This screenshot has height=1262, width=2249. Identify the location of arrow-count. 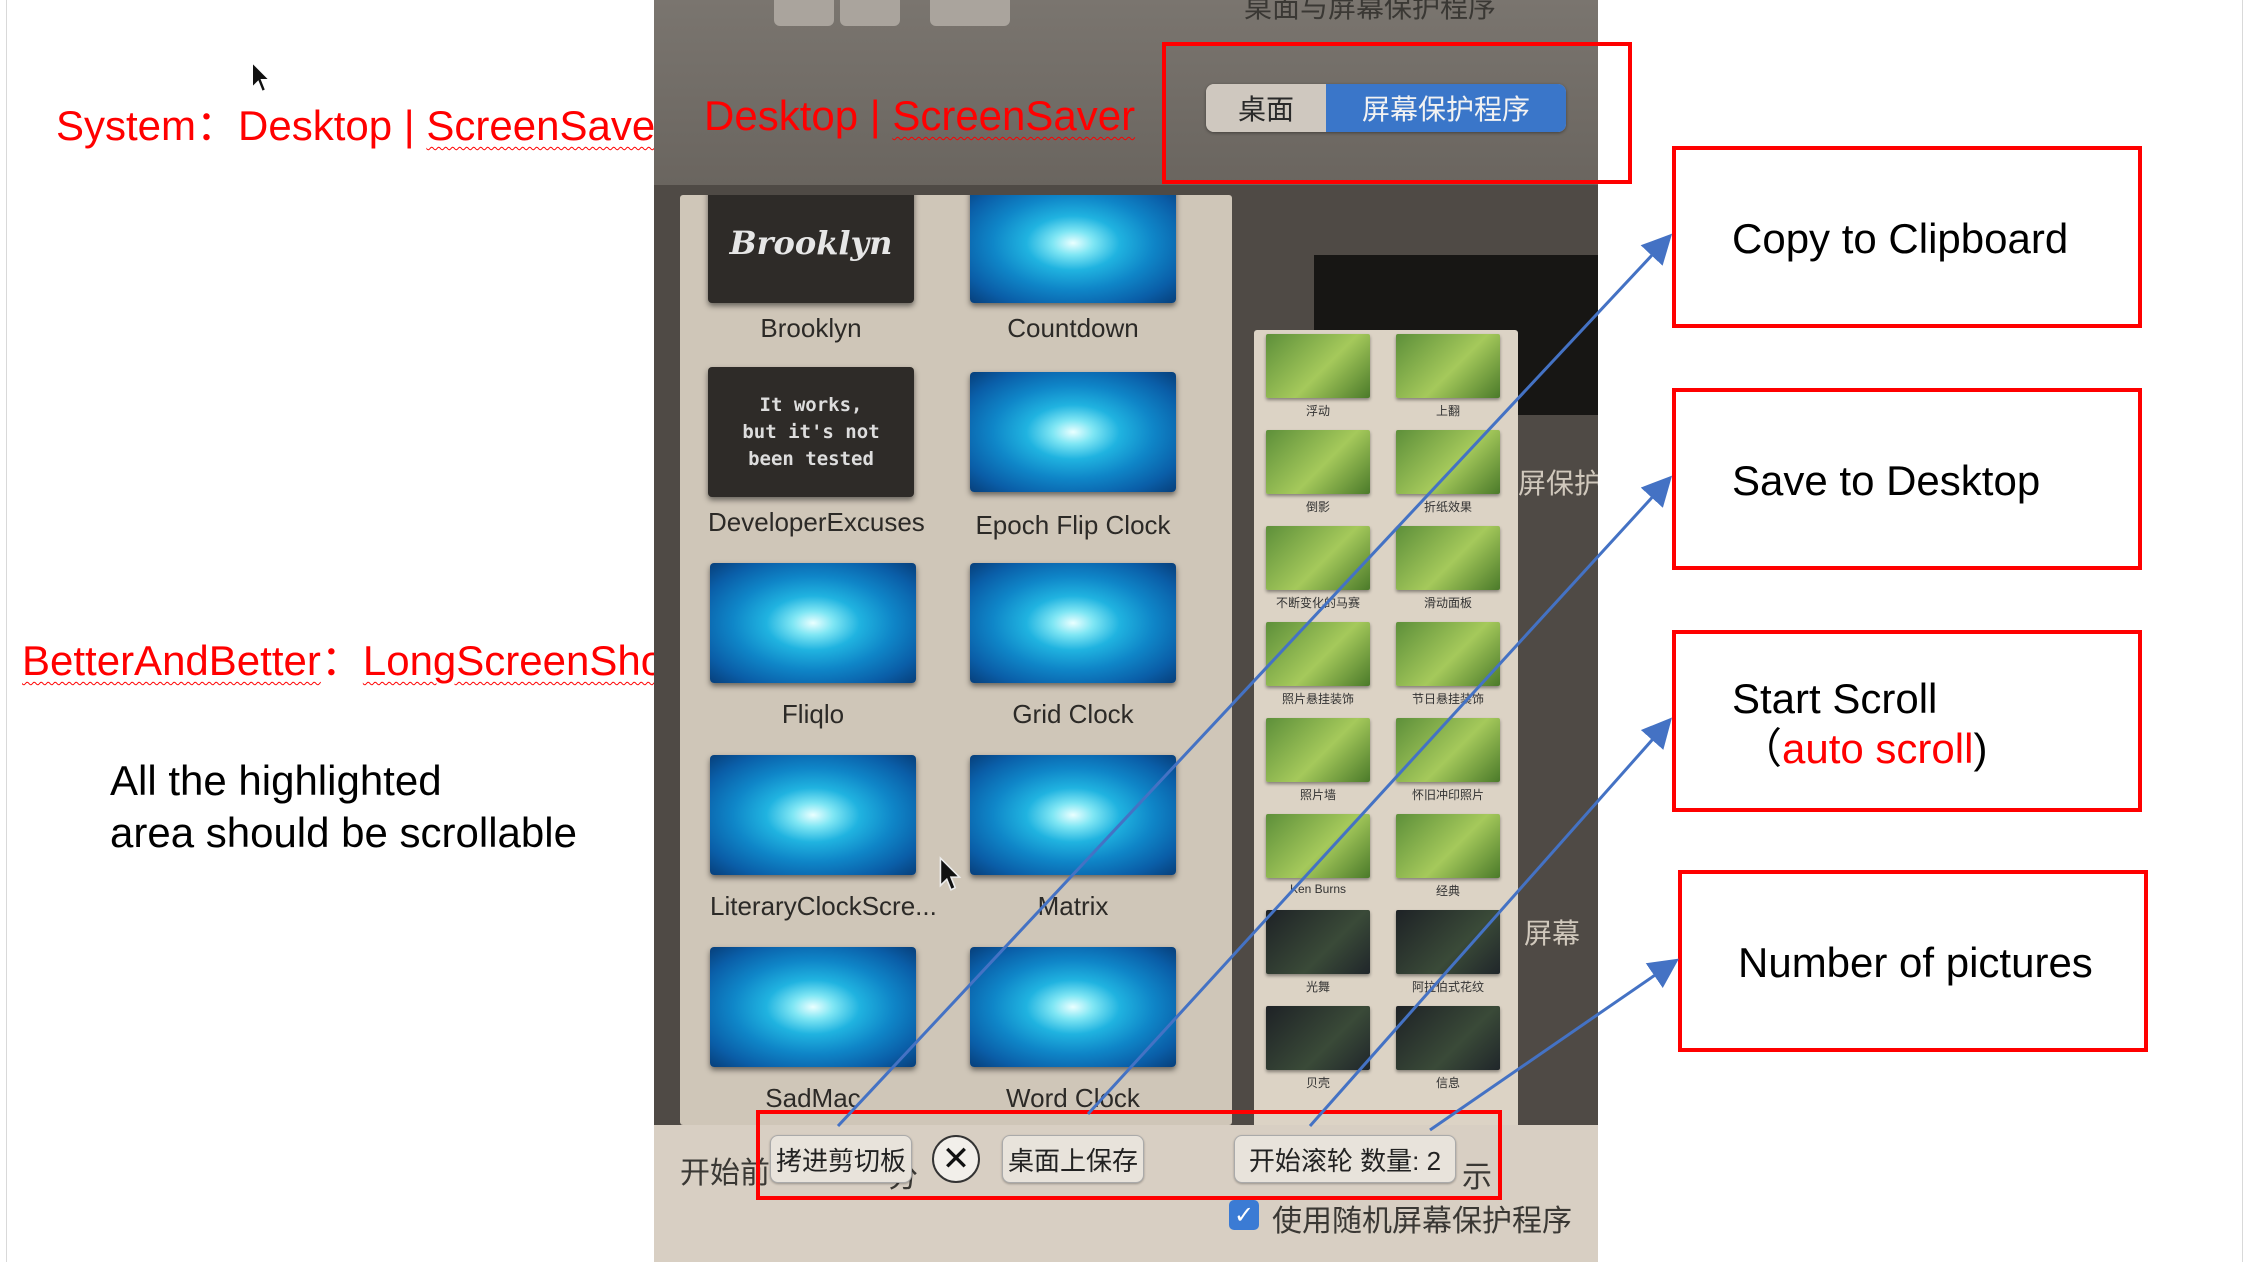
(1554, 1045).